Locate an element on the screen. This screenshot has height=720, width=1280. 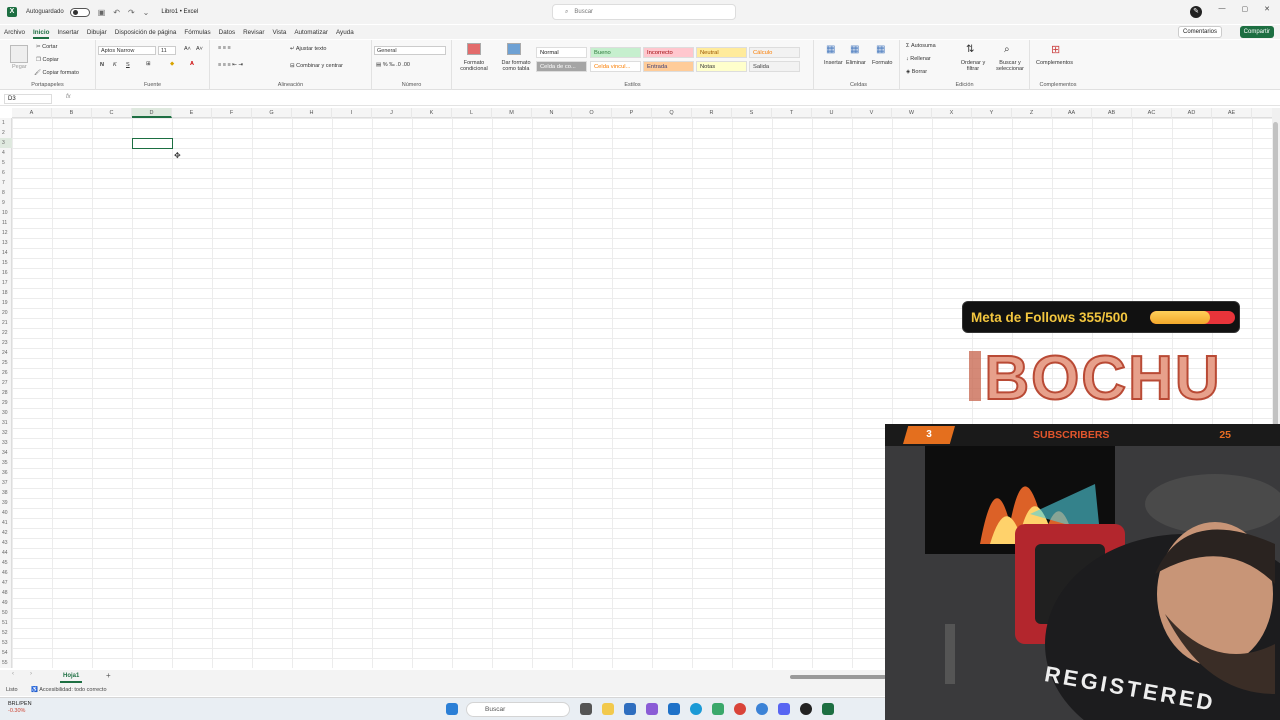
row-header-48: 48 is located at coordinates (6, 593).